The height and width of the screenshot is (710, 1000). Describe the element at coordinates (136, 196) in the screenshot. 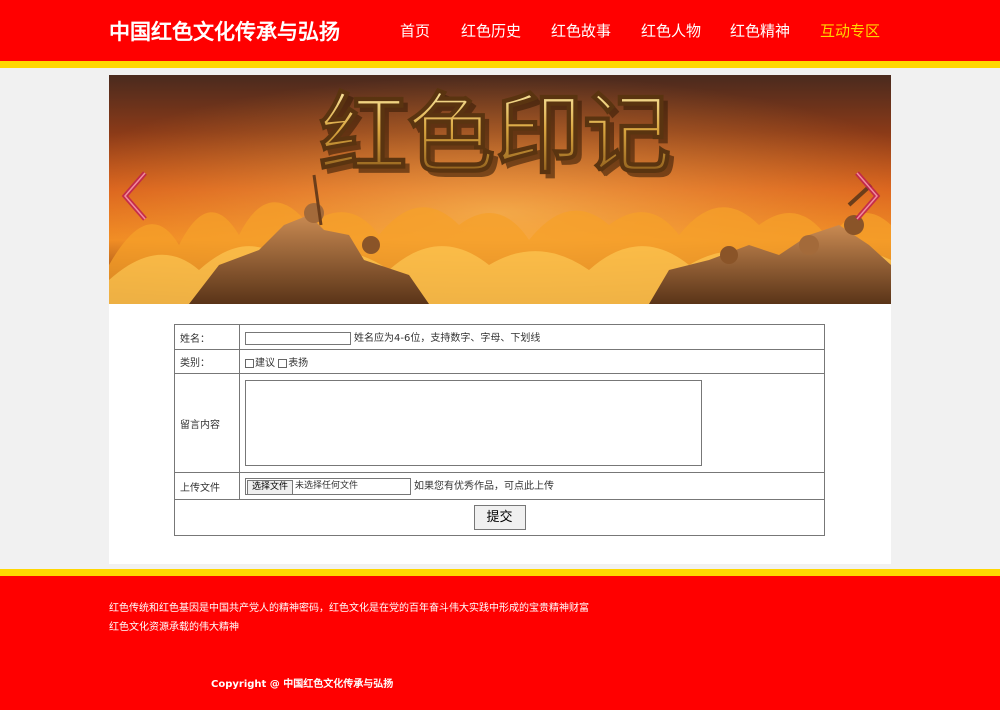

I see `carousel-prev-arrow-icon` at that location.